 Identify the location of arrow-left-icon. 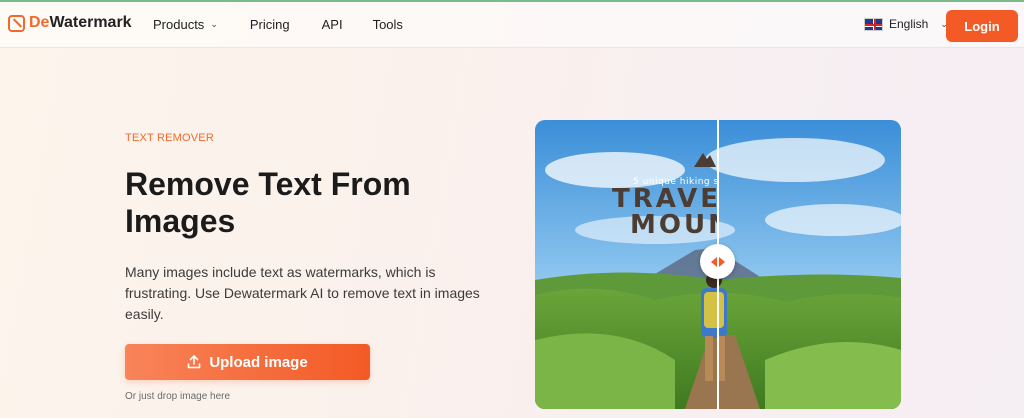
(713, 261).